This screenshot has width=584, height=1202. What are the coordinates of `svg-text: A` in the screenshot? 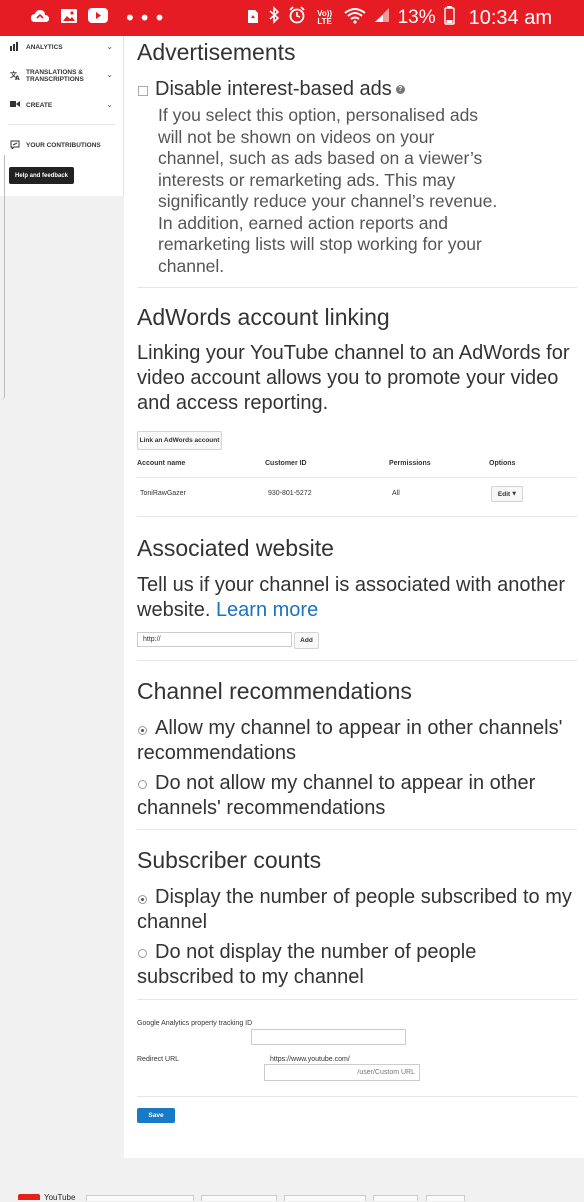 It's located at (17, 77).